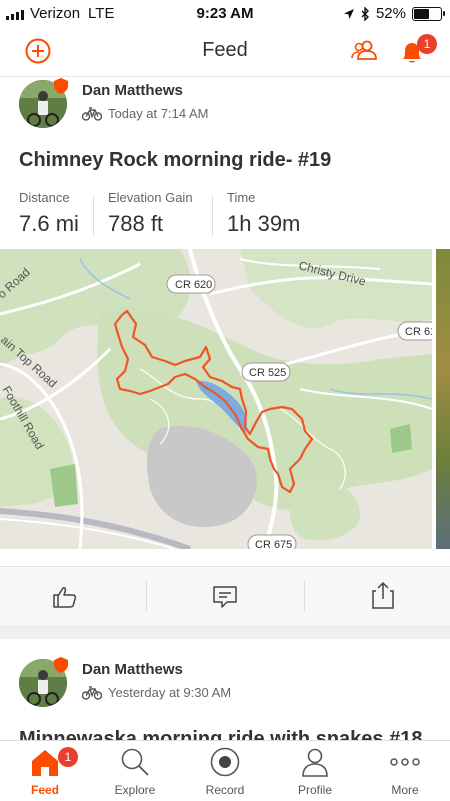 The width and height of the screenshot is (450, 801). Describe the element at coordinates (44, 197) in the screenshot. I see `stat-distance-label: Distance` at that location.